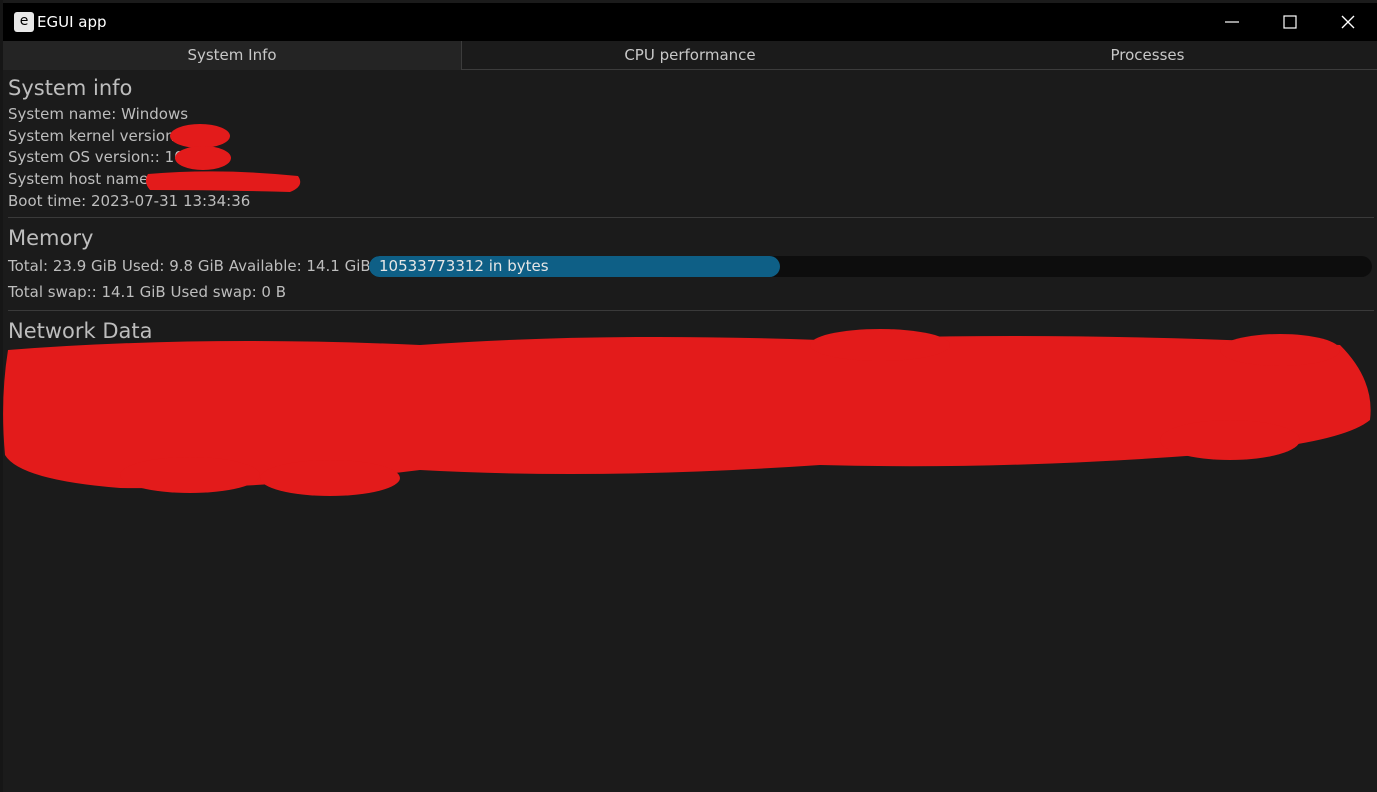 Image resolution: width=1377 pixels, height=792 pixels. I want to click on tab-cpu-performance: CPU performance, so click(690, 55).